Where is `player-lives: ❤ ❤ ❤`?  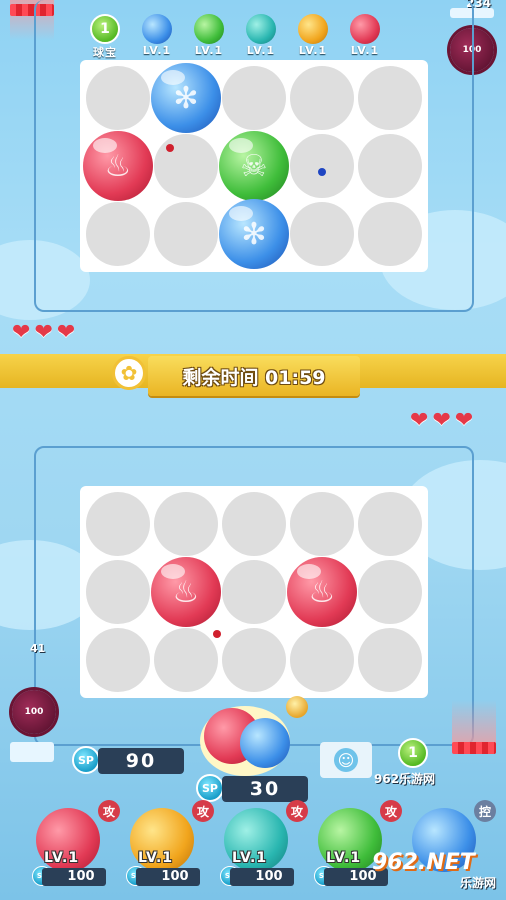
player-lives: ❤ ❤ ❤ is located at coordinates (441, 421).